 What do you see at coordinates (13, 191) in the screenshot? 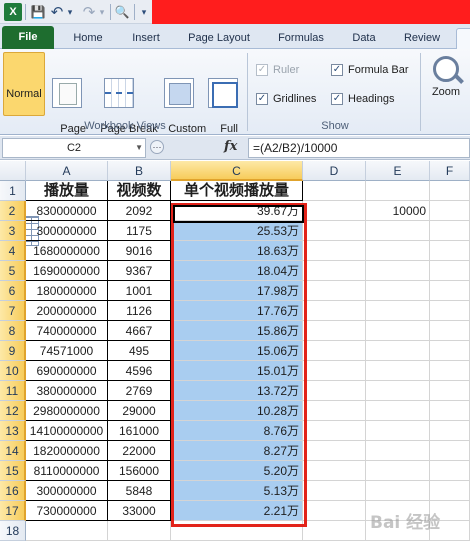
I see `row-header-1: 1` at bounding box center [13, 191].